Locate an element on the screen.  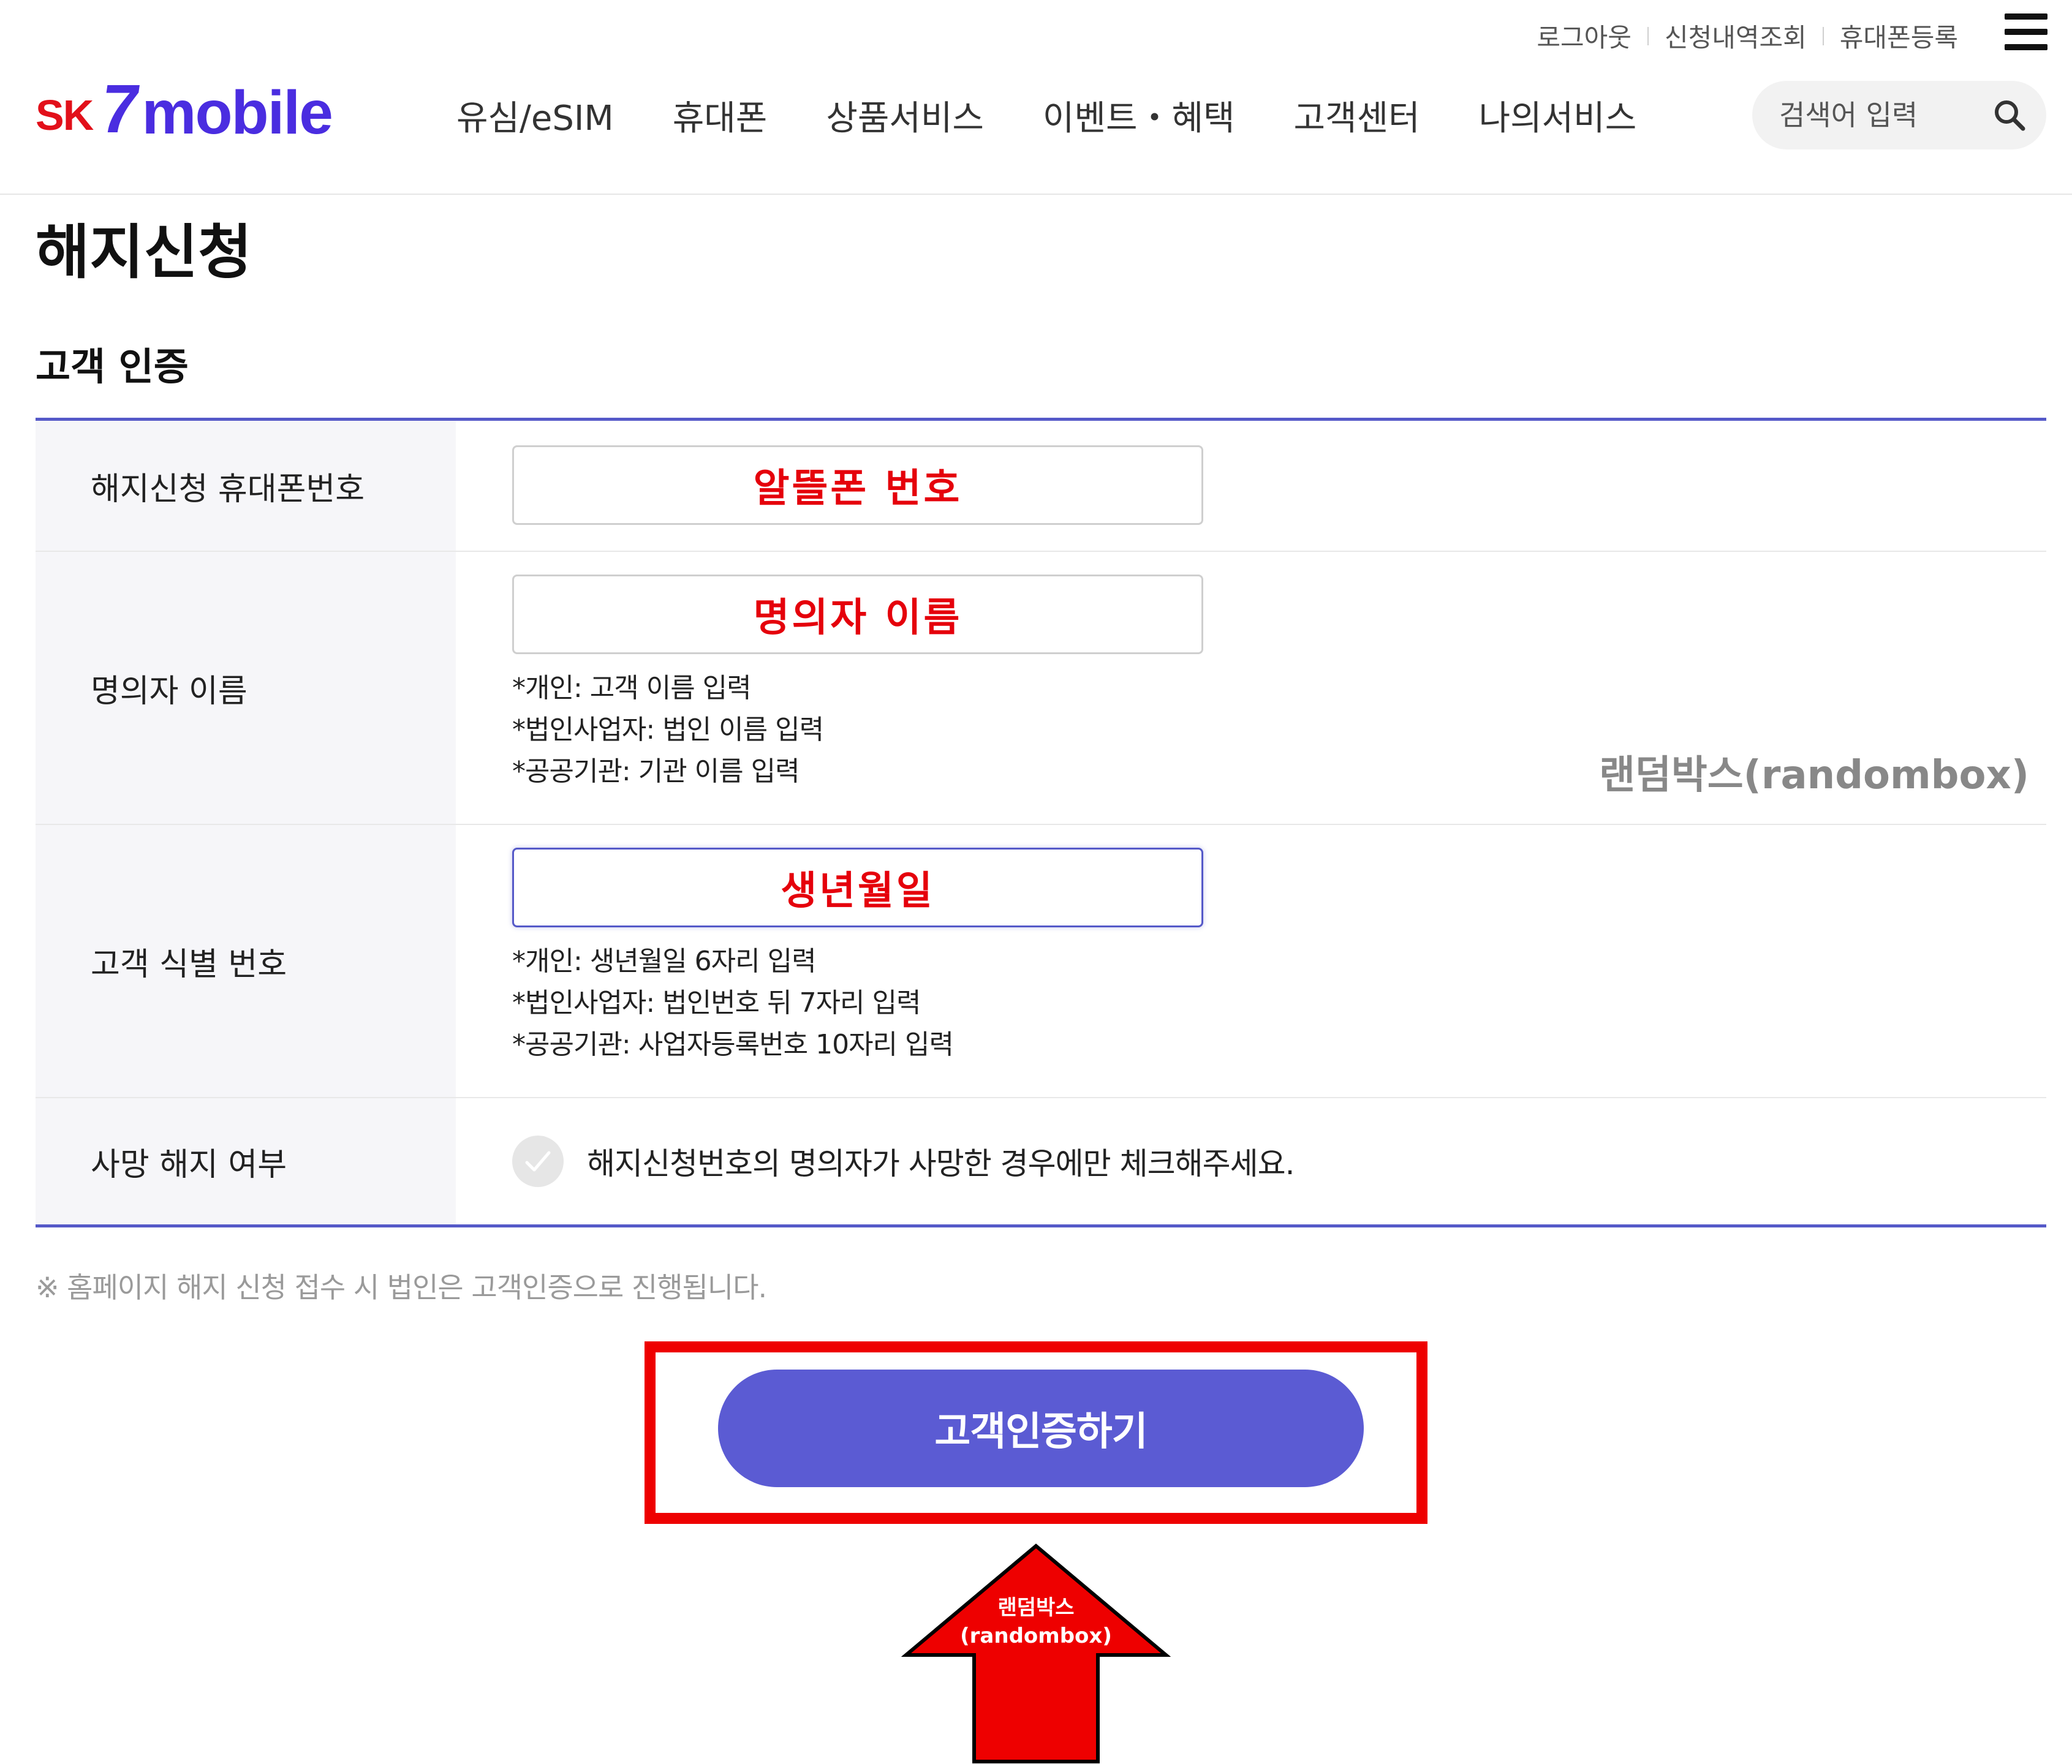
death-field-cell: 해지신청번호의 명의자가 사망한 경우에만 체크해주세요. is located at coordinates (1251, 1161).